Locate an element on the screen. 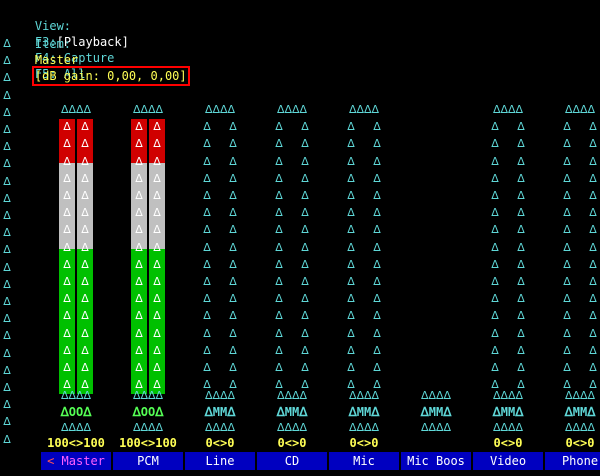 This screenshot has height=476, width=600. volume-readout: 0<>0 is located at coordinates (508, 443).